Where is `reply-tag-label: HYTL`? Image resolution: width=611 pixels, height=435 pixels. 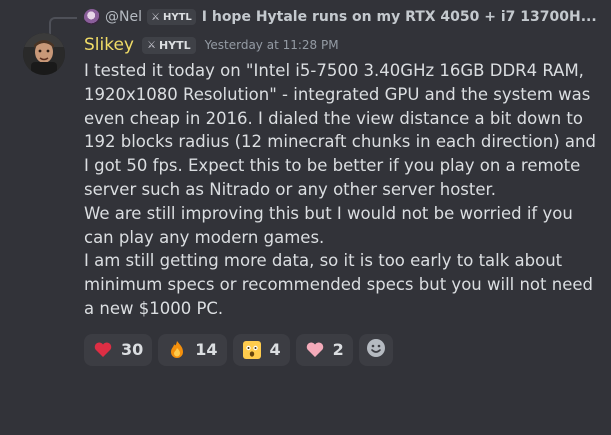
reply-tag-label: HYTL is located at coordinates (177, 17).